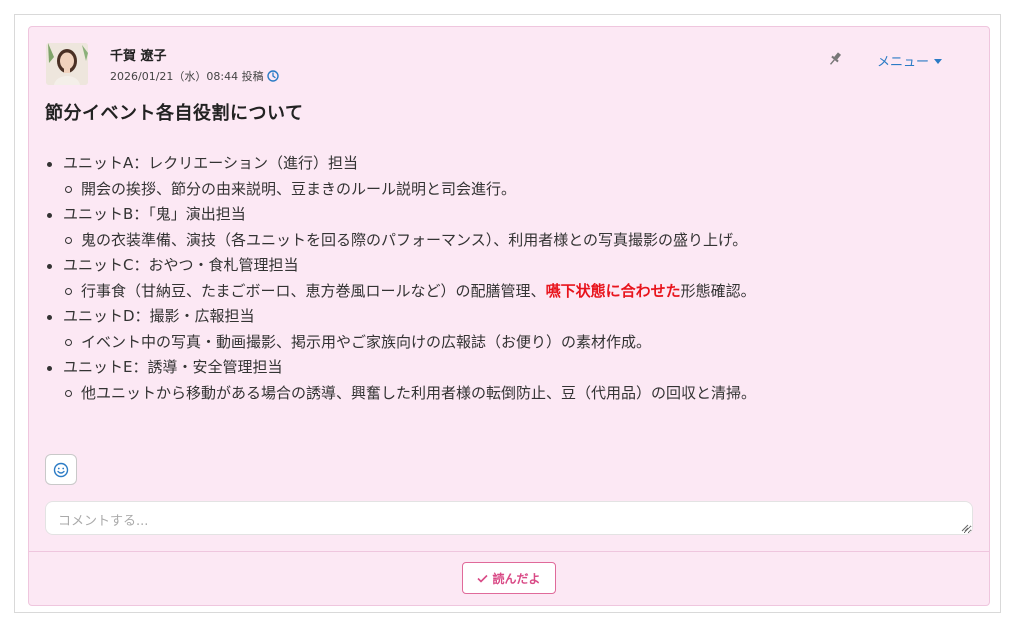 This screenshot has height=617, width=1024. What do you see at coordinates (613, 290) in the screenshot?
I see `highlighted-text: 嚥下状態に合わせた` at bounding box center [613, 290].